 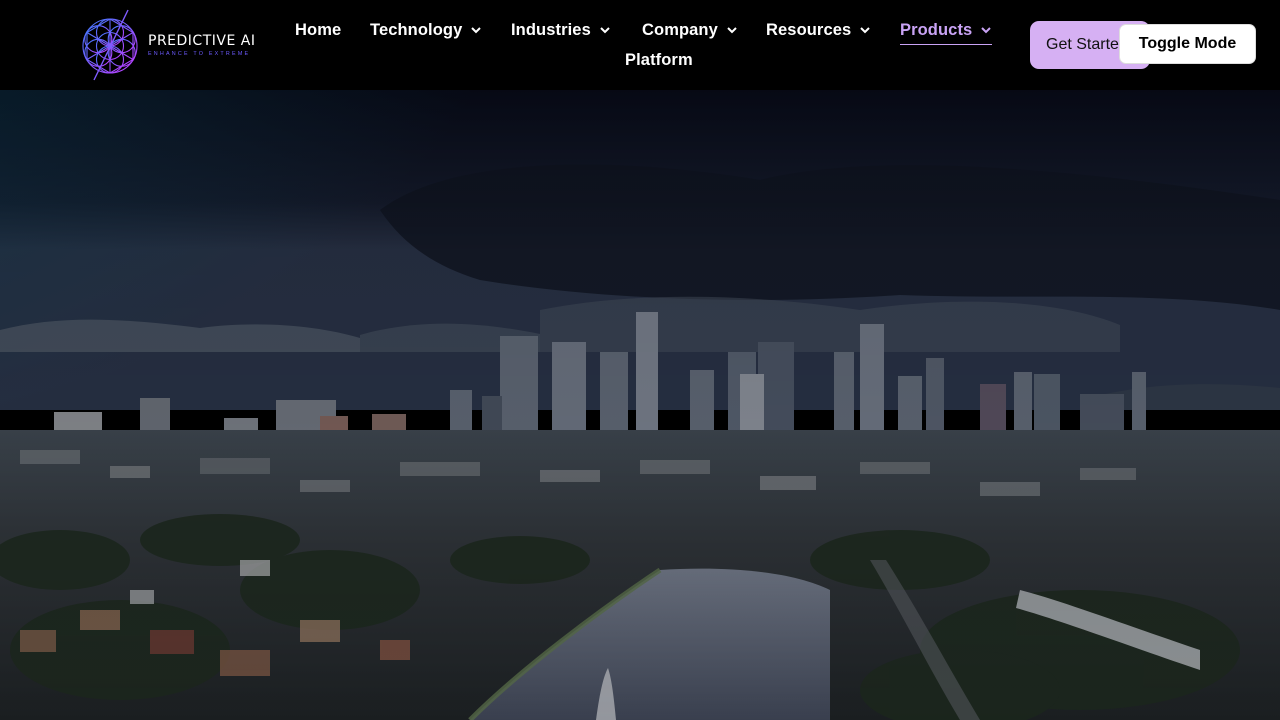 I want to click on nav-item-industries: Industries, so click(x=561, y=30).